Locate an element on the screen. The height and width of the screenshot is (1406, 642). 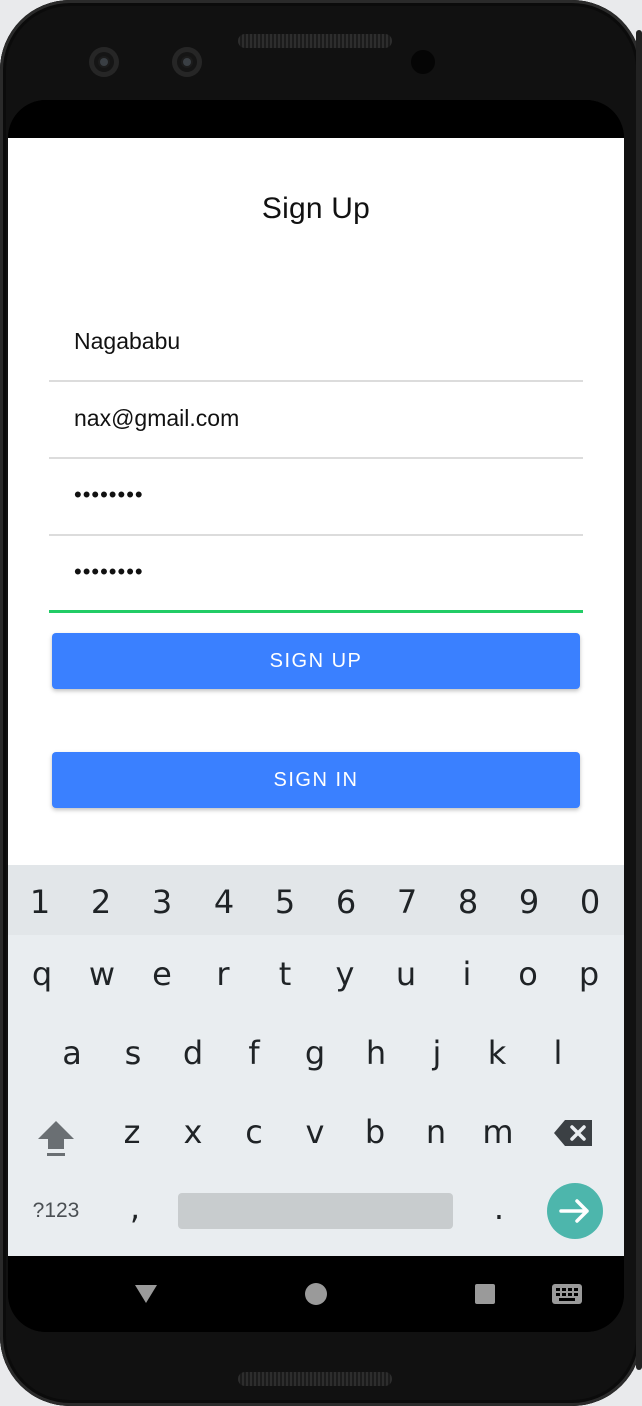
key-7: 7 is located at coordinates (407, 902).